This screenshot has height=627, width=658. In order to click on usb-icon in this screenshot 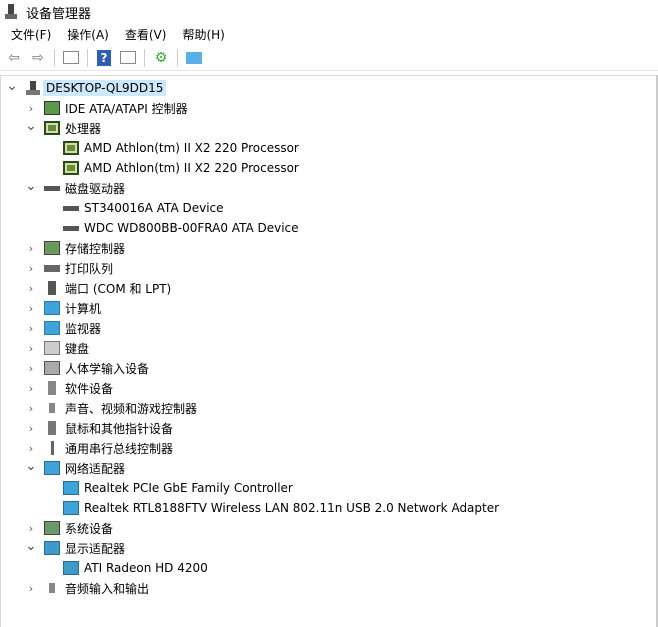, I will do `click(52, 448)`.